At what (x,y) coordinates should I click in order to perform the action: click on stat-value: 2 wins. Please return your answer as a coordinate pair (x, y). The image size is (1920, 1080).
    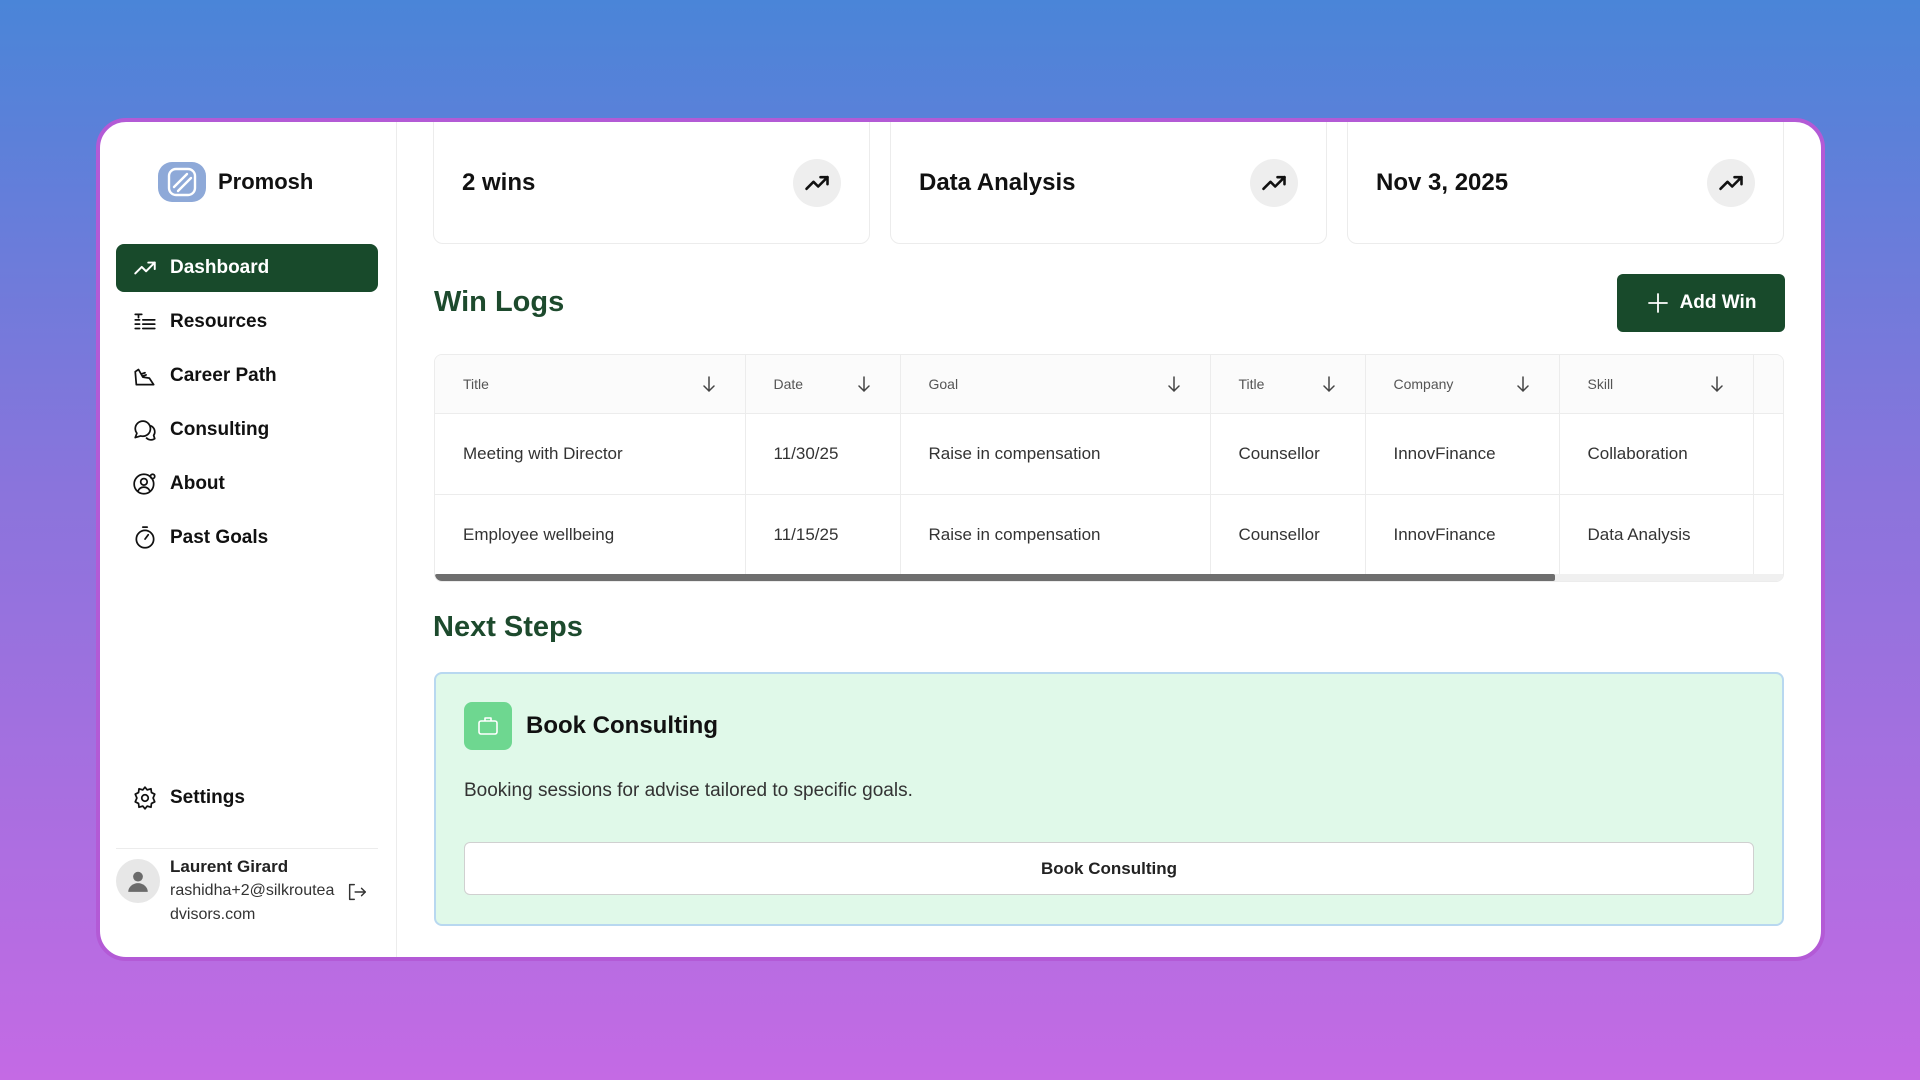
    Looking at the image, I should click on (499, 182).